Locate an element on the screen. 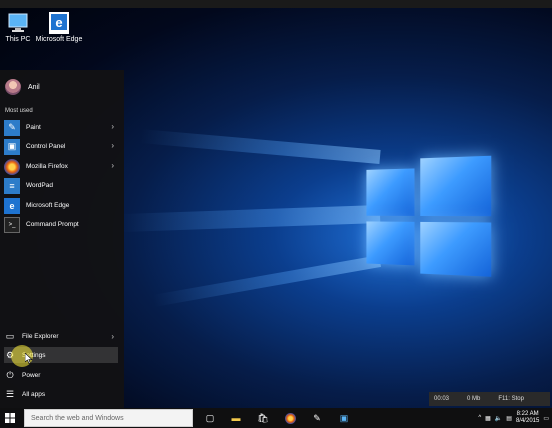 This screenshot has width=552, height=428. start-item-label: Microsoft Edge is located at coordinates (48, 205).